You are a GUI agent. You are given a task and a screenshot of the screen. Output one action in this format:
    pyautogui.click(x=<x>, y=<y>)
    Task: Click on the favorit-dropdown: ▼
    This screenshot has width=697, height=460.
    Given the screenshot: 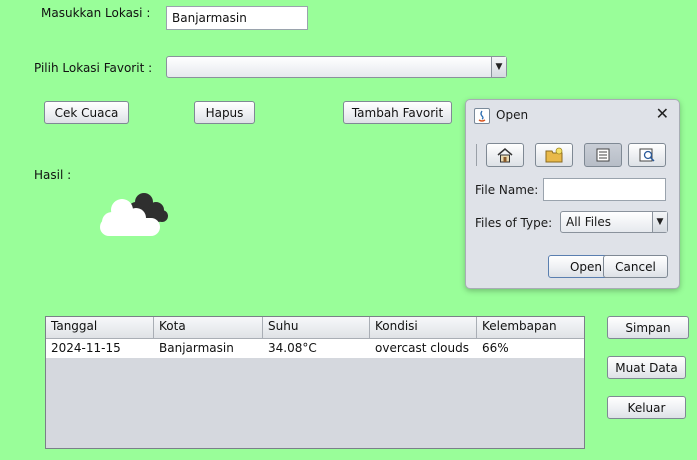 What is the action you would take?
    pyautogui.click(x=336, y=67)
    